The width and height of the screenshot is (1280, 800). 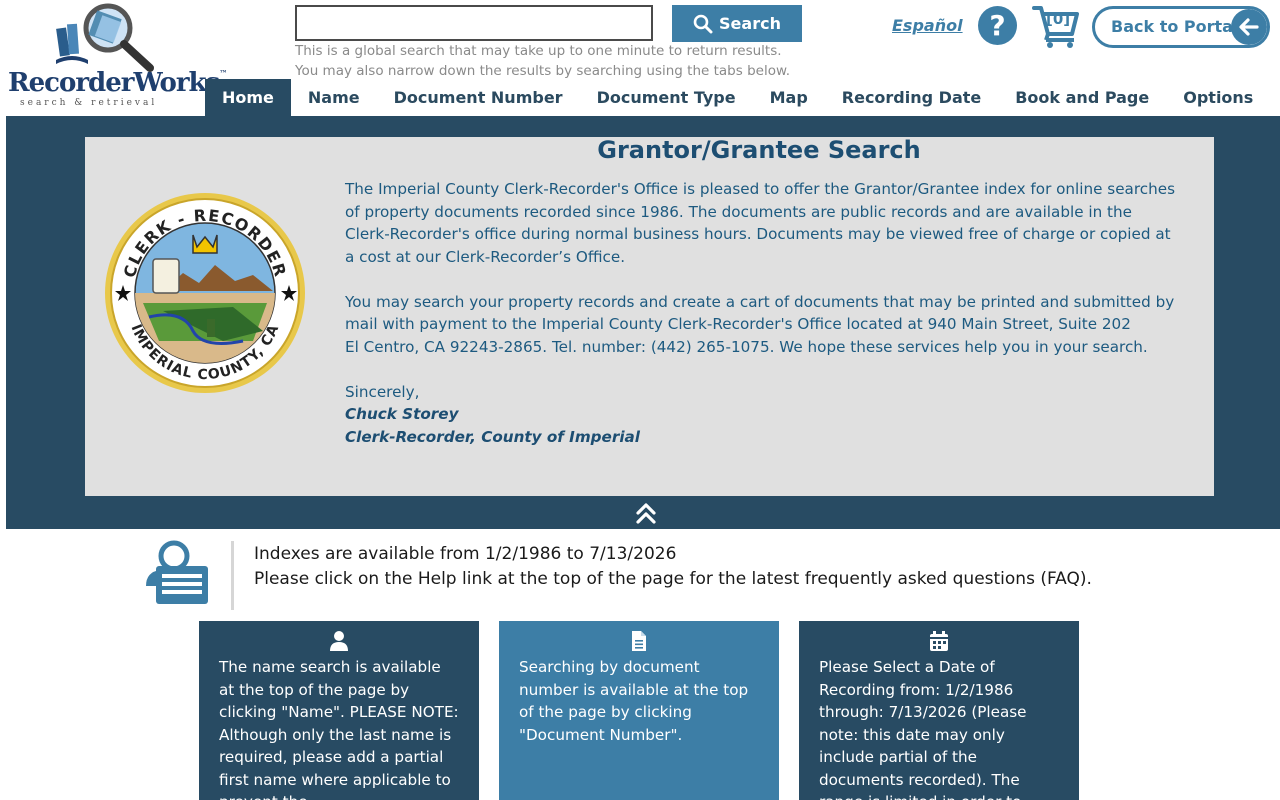 I want to click on page-title: Grantor/Grantee Search, so click(x=759, y=150).